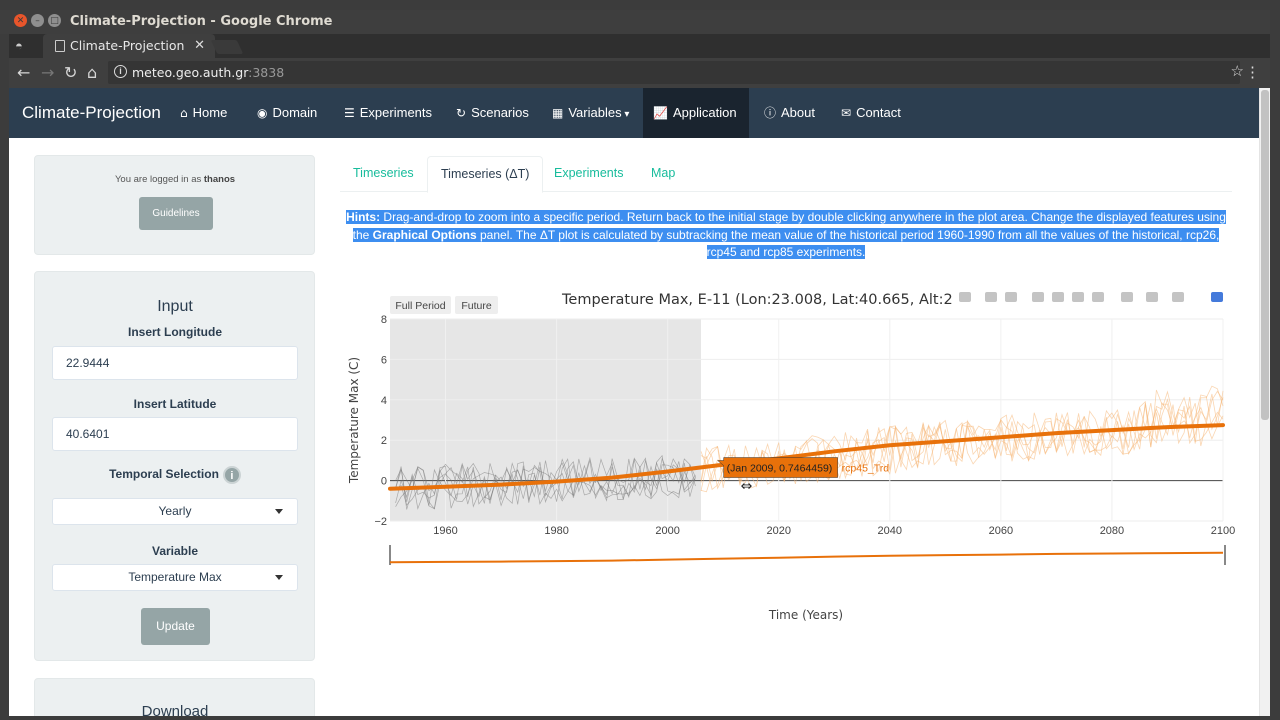 The width and height of the screenshot is (1280, 720). Describe the element at coordinates (676, 72) in the screenshot. I see `address-bar: i meteo.geo.auth.gr:3838 ☆` at that location.